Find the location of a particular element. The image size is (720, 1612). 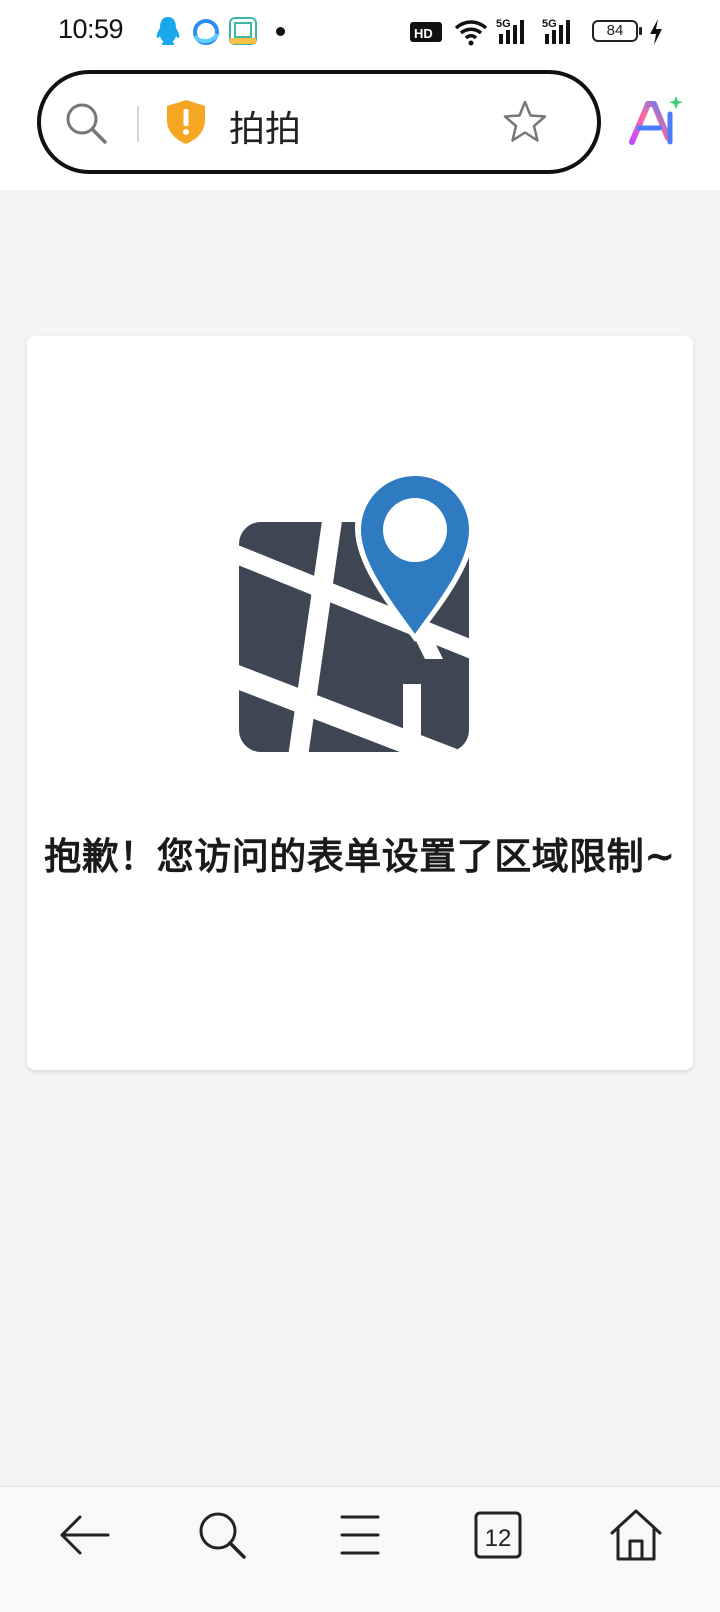

svg-text: HD is located at coordinates (423, 33).